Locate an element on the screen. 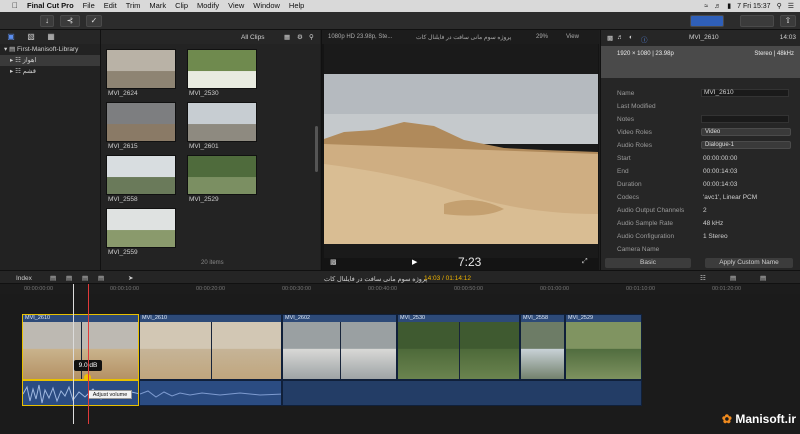 The width and height of the screenshot is (800, 434). titles-icon: ▦ is located at coordinates (51, 37).